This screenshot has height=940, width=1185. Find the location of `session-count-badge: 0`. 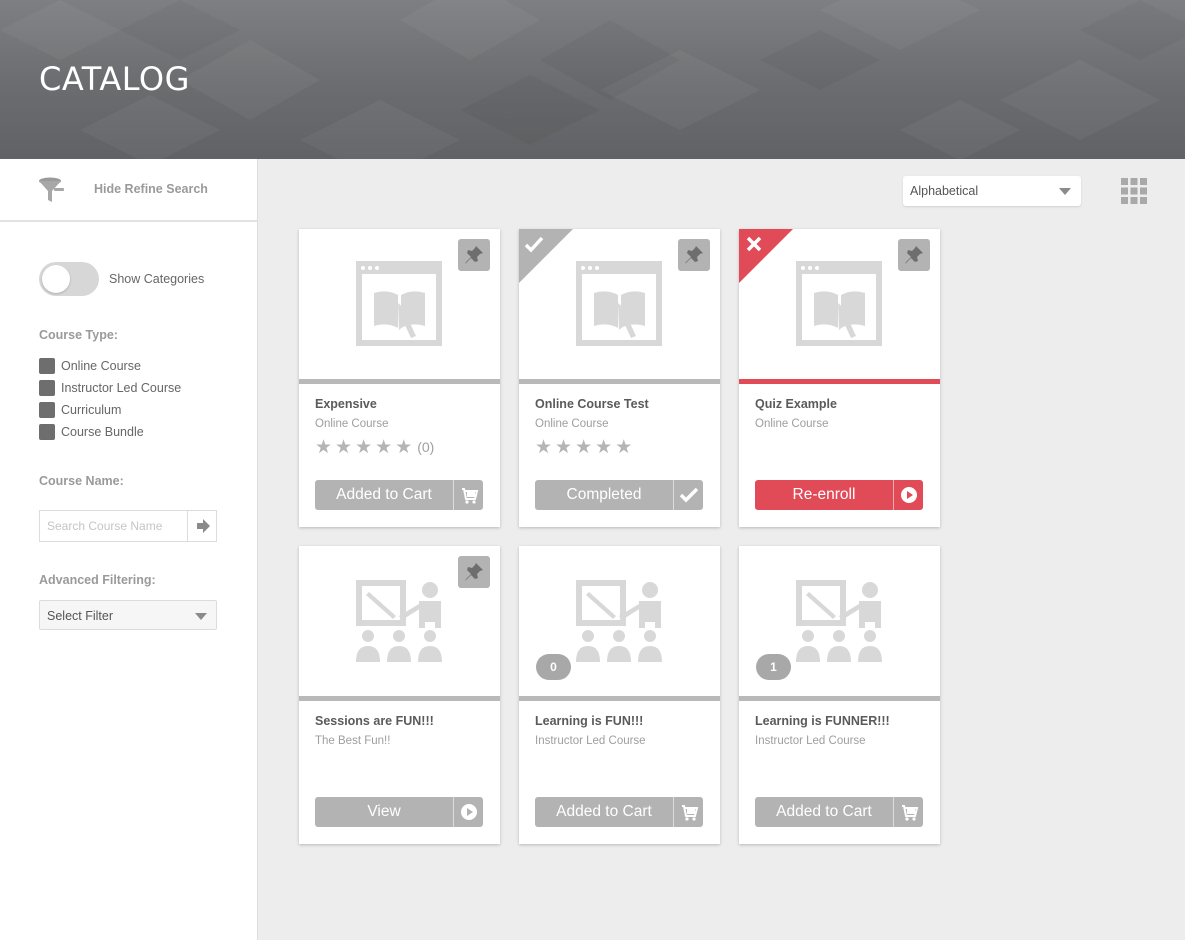

session-count-badge: 0 is located at coordinates (553, 667).